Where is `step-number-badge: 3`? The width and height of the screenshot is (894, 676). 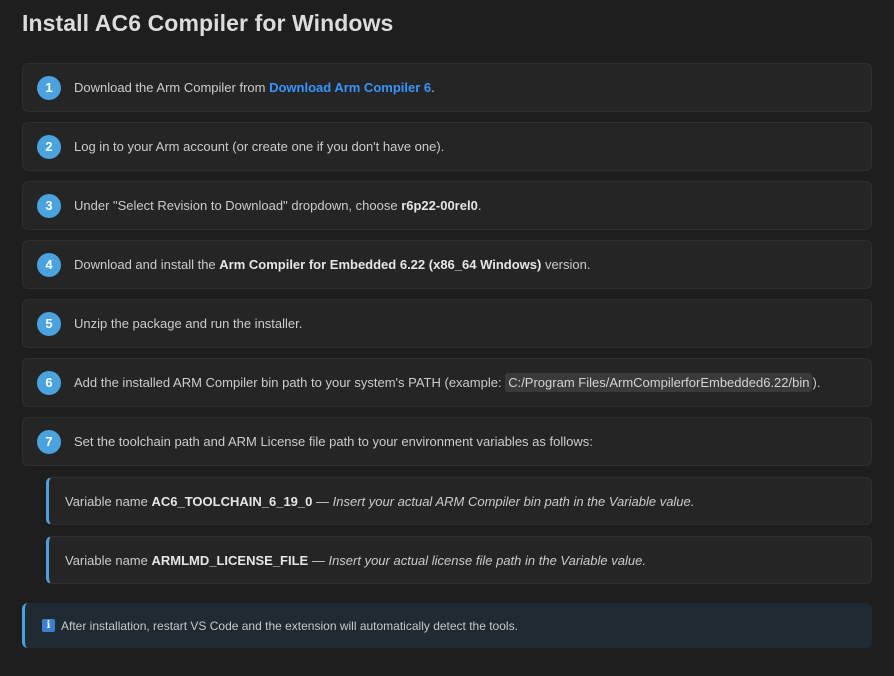
step-number-badge: 3 is located at coordinates (49, 205).